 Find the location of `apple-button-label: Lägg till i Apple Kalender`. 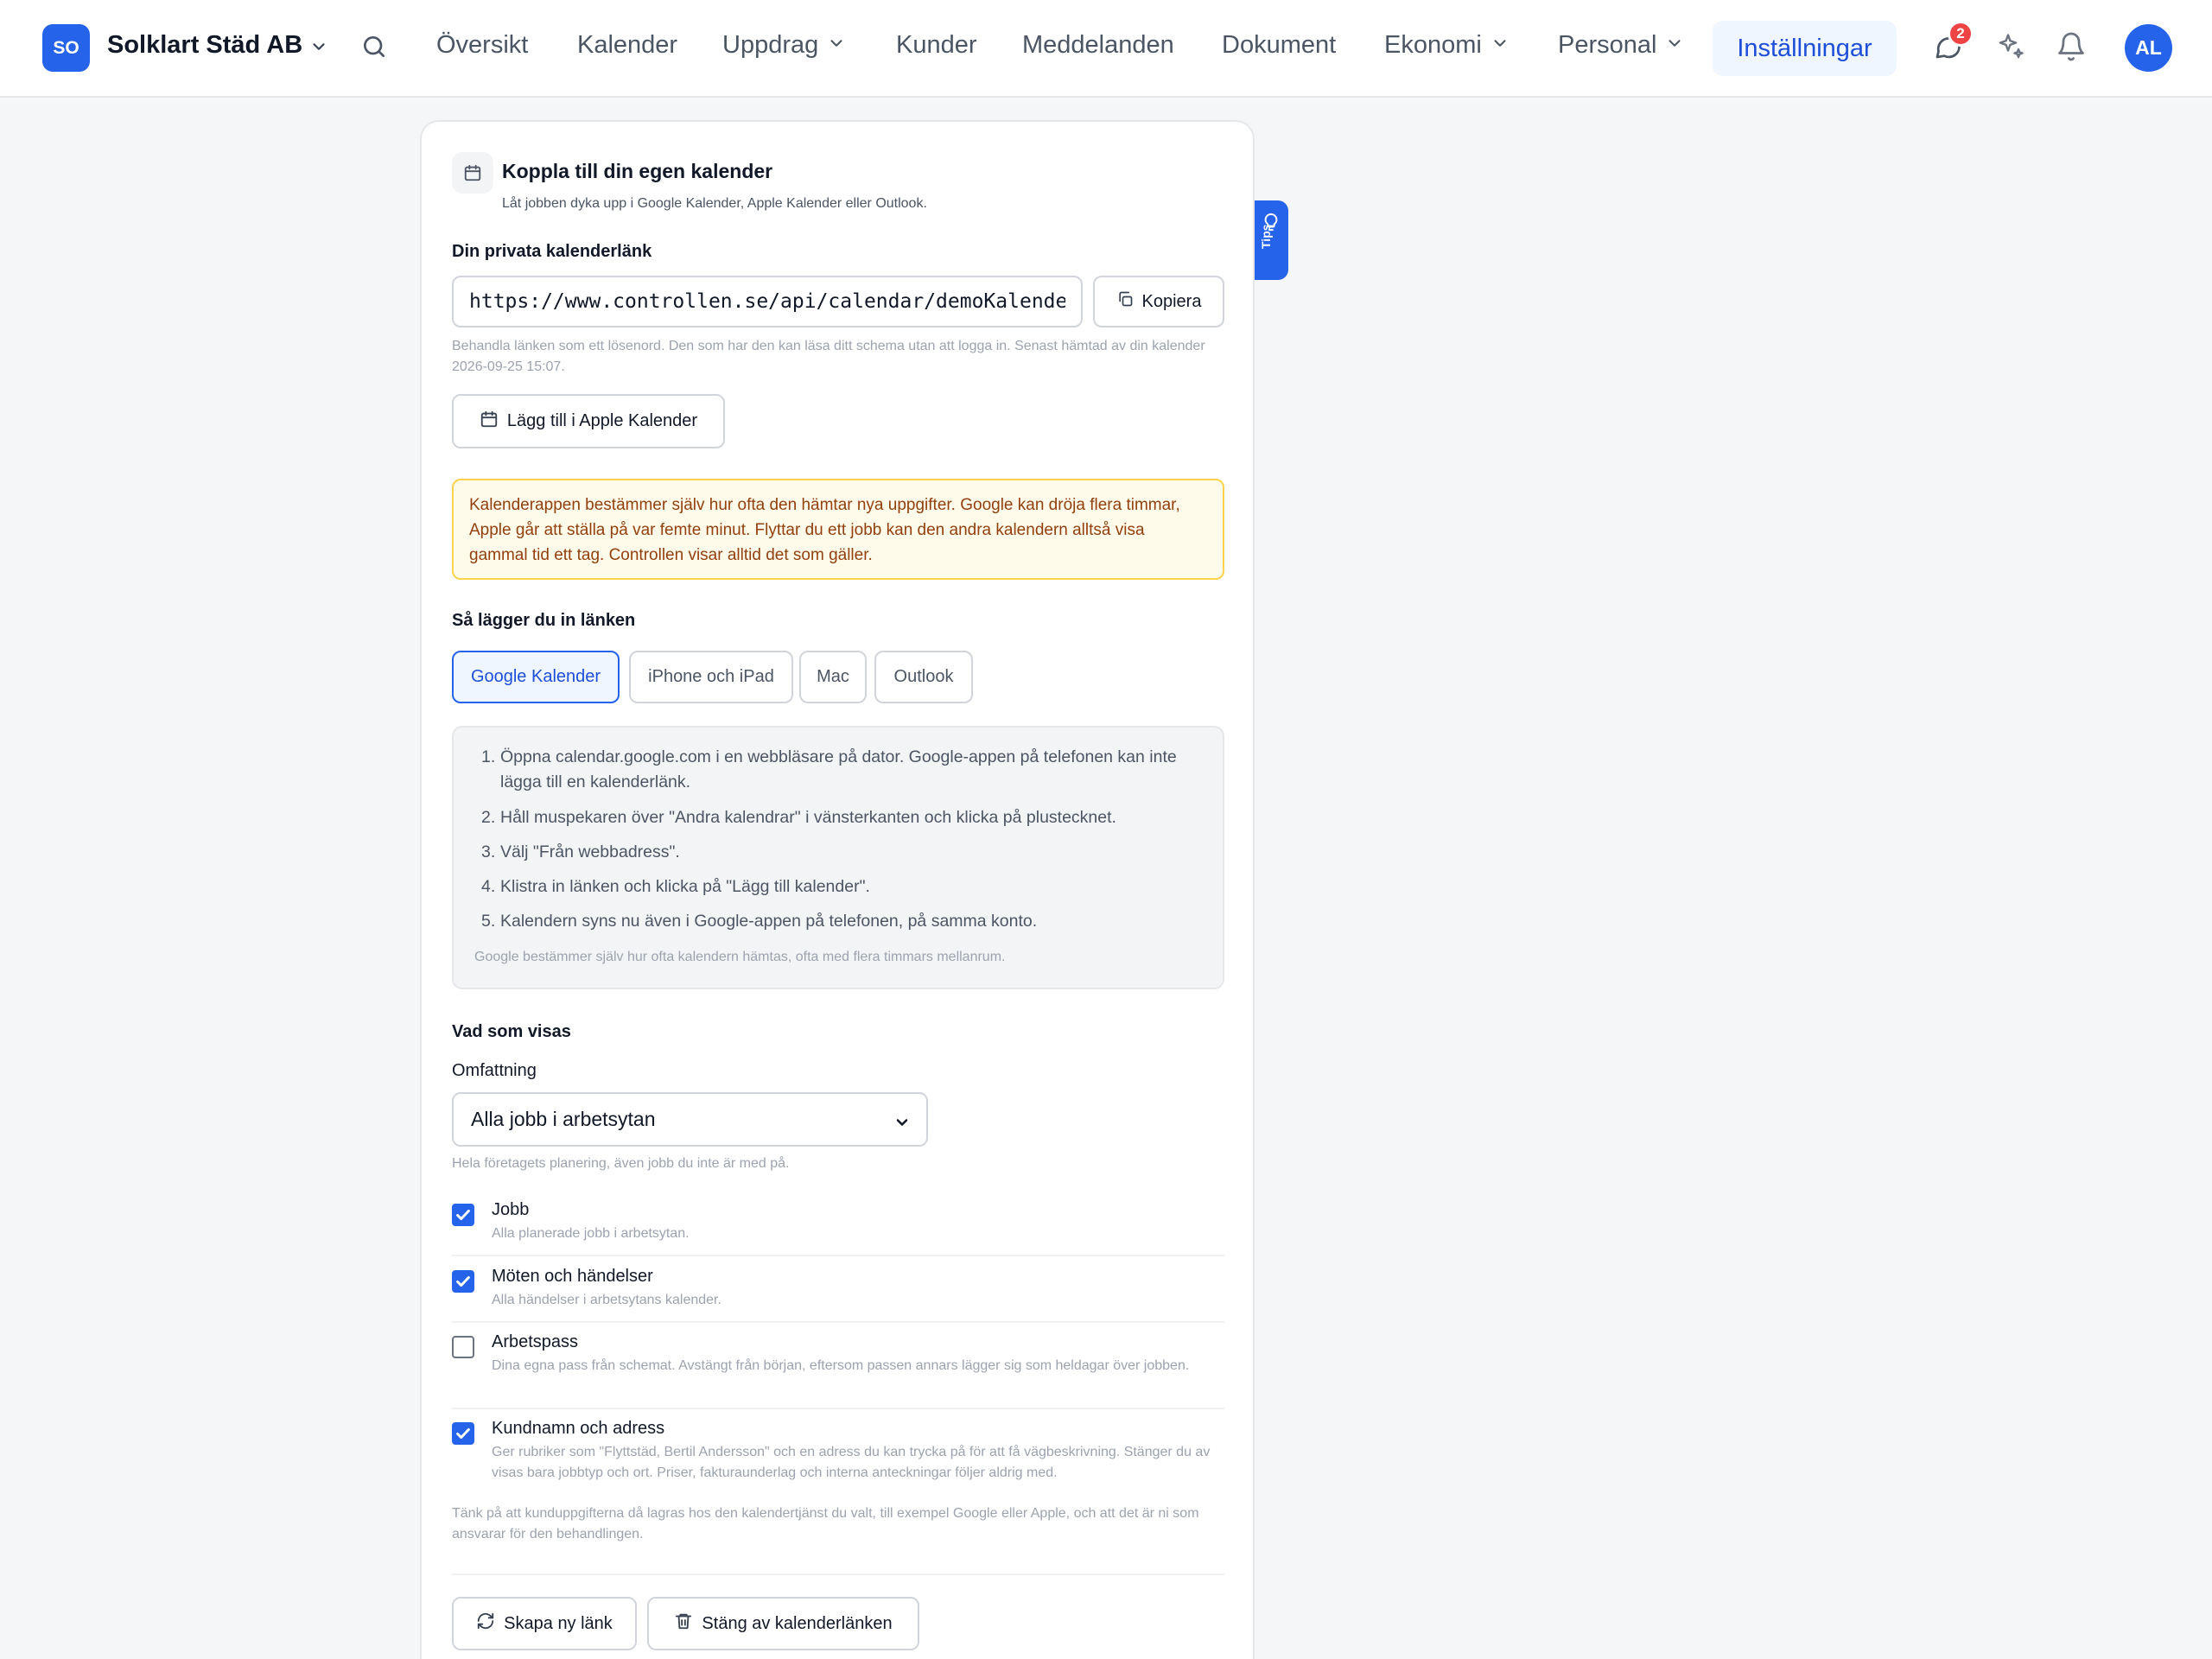

apple-button-label: Lägg till i Apple Kalender is located at coordinates (602, 420).